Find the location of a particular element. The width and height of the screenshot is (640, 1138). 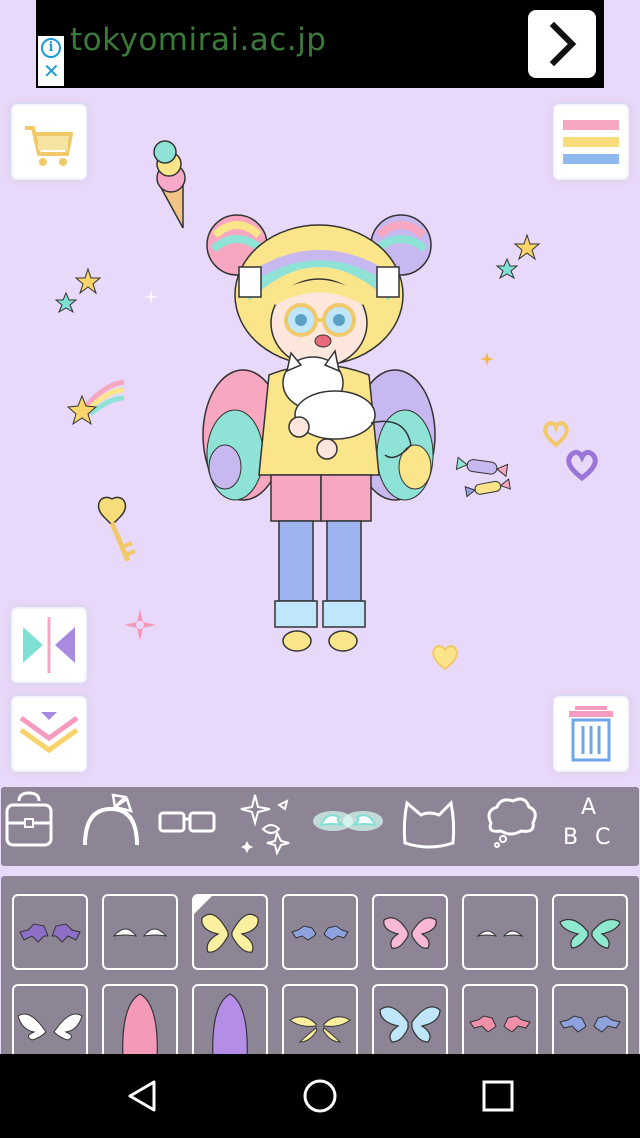

item-purple-cape is located at coordinates (230, 1019).